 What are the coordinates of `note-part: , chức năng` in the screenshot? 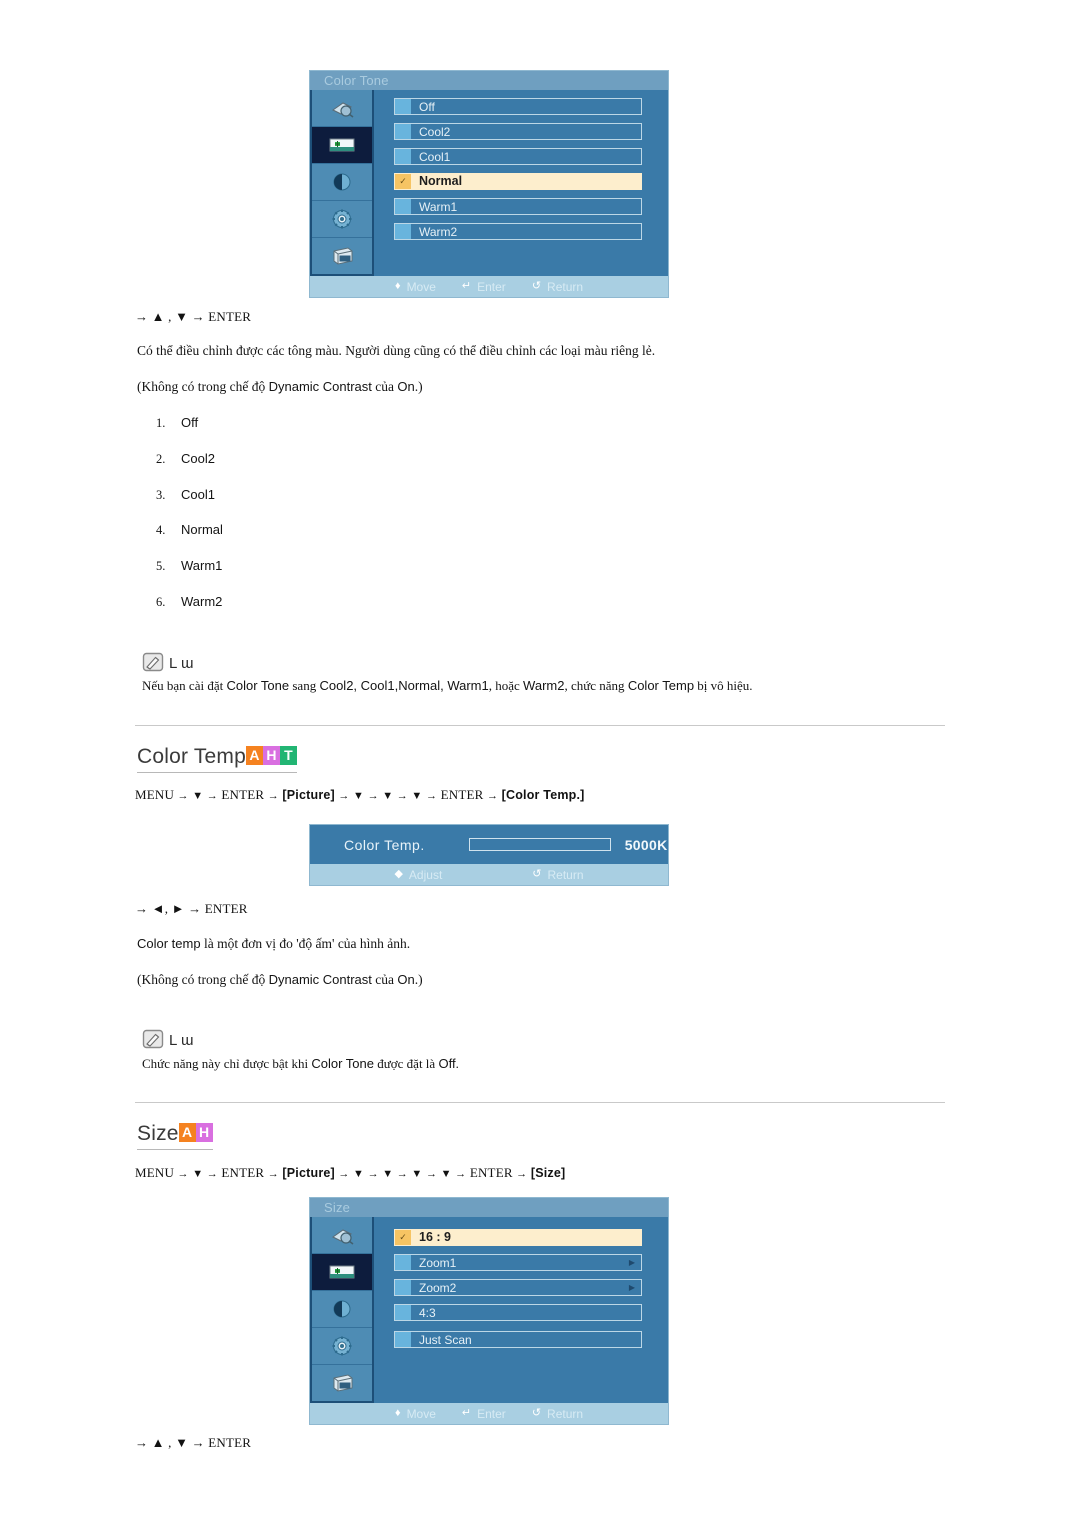 It's located at (596, 685).